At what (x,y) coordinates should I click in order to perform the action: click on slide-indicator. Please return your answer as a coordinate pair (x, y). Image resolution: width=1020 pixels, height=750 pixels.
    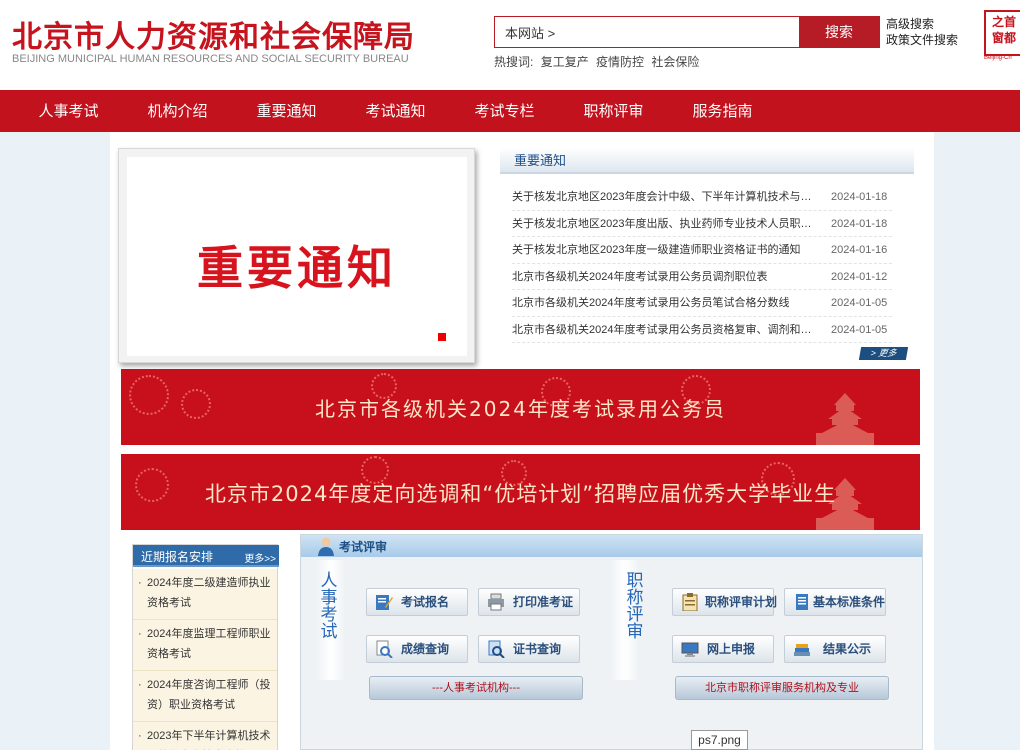
    Looking at the image, I should click on (442, 337).